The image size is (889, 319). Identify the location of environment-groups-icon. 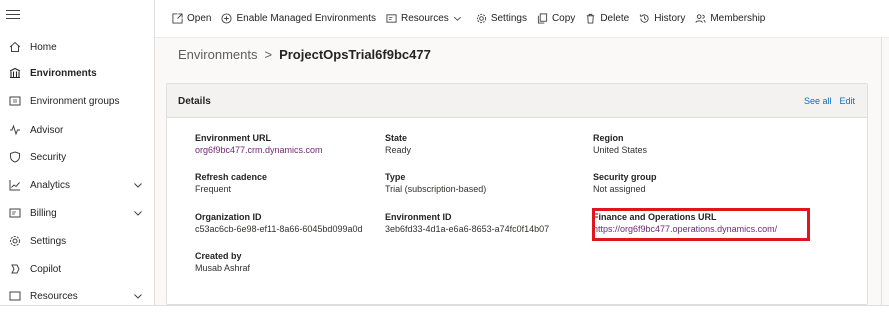
(15, 101).